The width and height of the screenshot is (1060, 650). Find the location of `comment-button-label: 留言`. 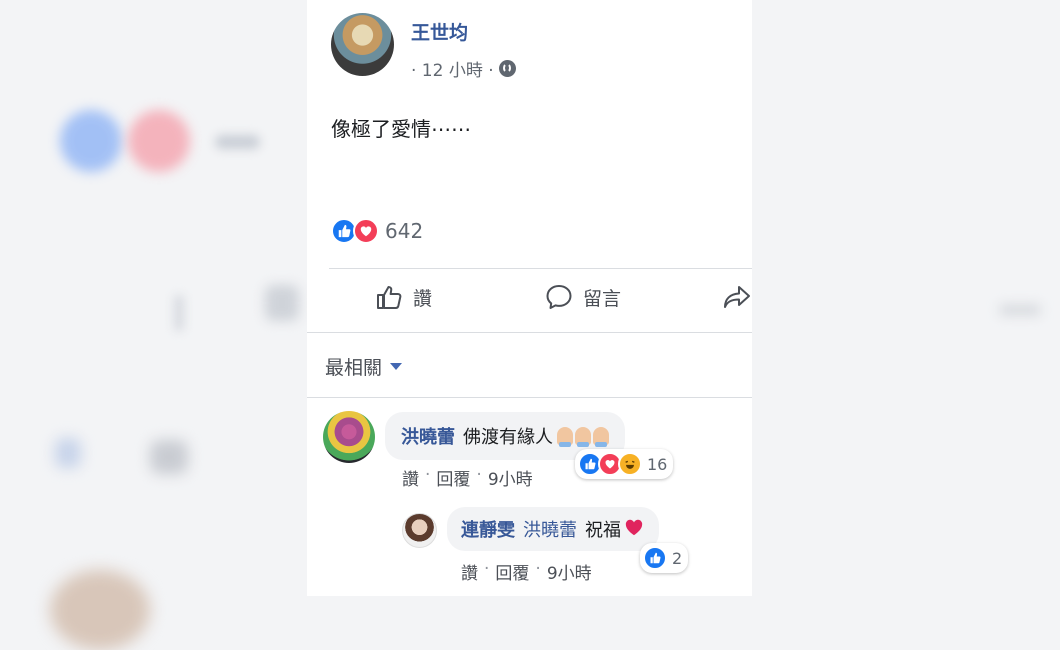

comment-button-label: 留言 is located at coordinates (602, 298).